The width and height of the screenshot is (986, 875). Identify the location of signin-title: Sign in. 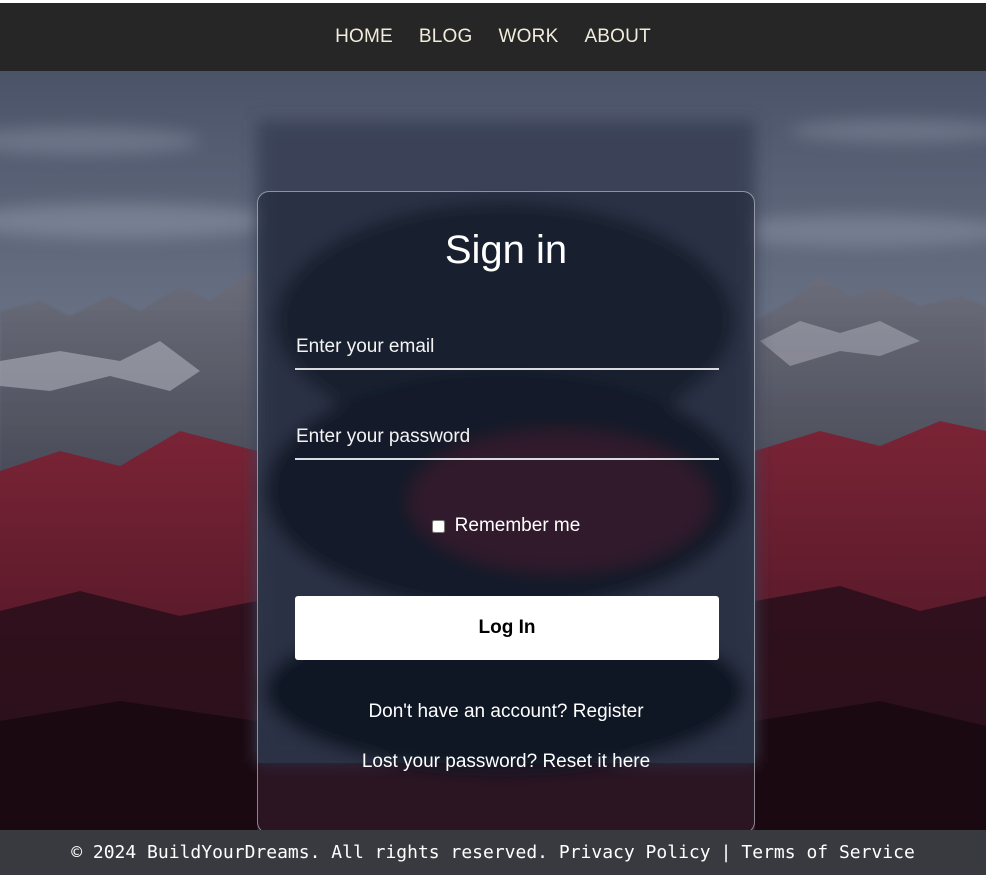
(506, 250).